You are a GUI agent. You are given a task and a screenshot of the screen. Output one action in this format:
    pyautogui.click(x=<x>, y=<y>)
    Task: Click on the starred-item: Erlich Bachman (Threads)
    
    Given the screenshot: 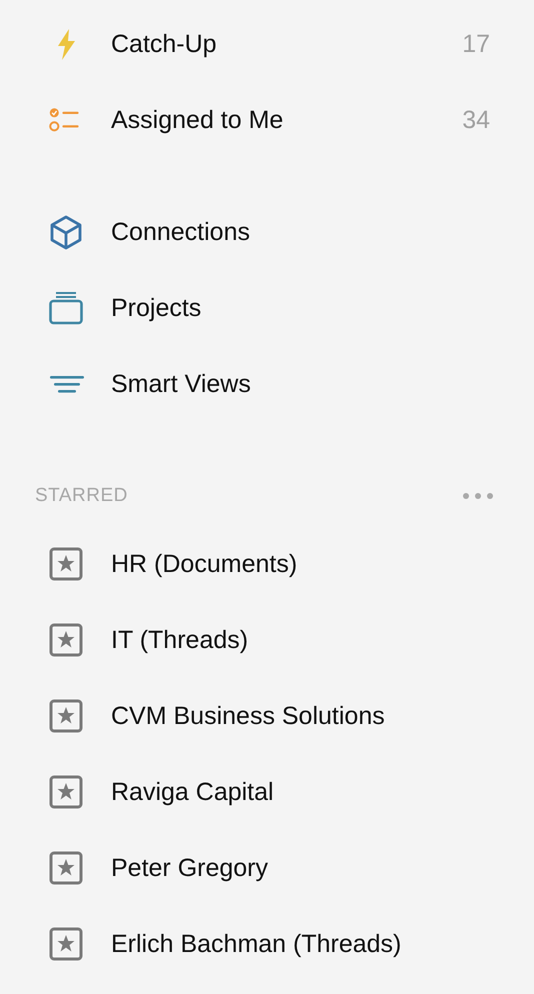 What is the action you would take?
    pyautogui.click(x=267, y=944)
    